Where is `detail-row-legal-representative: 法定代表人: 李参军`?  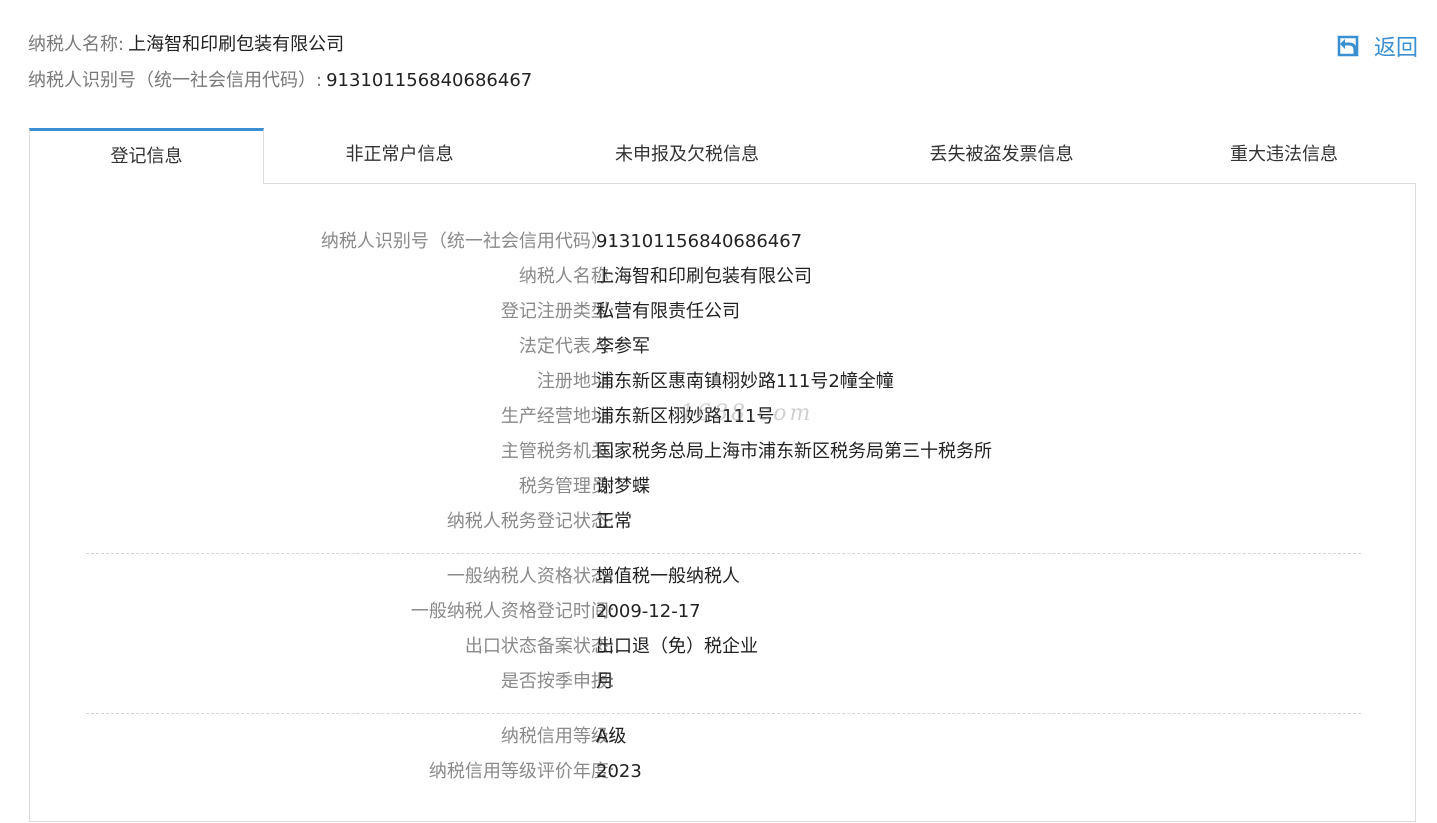 detail-row-legal-representative: 法定代表人: 李参军 is located at coordinates (722, 347).